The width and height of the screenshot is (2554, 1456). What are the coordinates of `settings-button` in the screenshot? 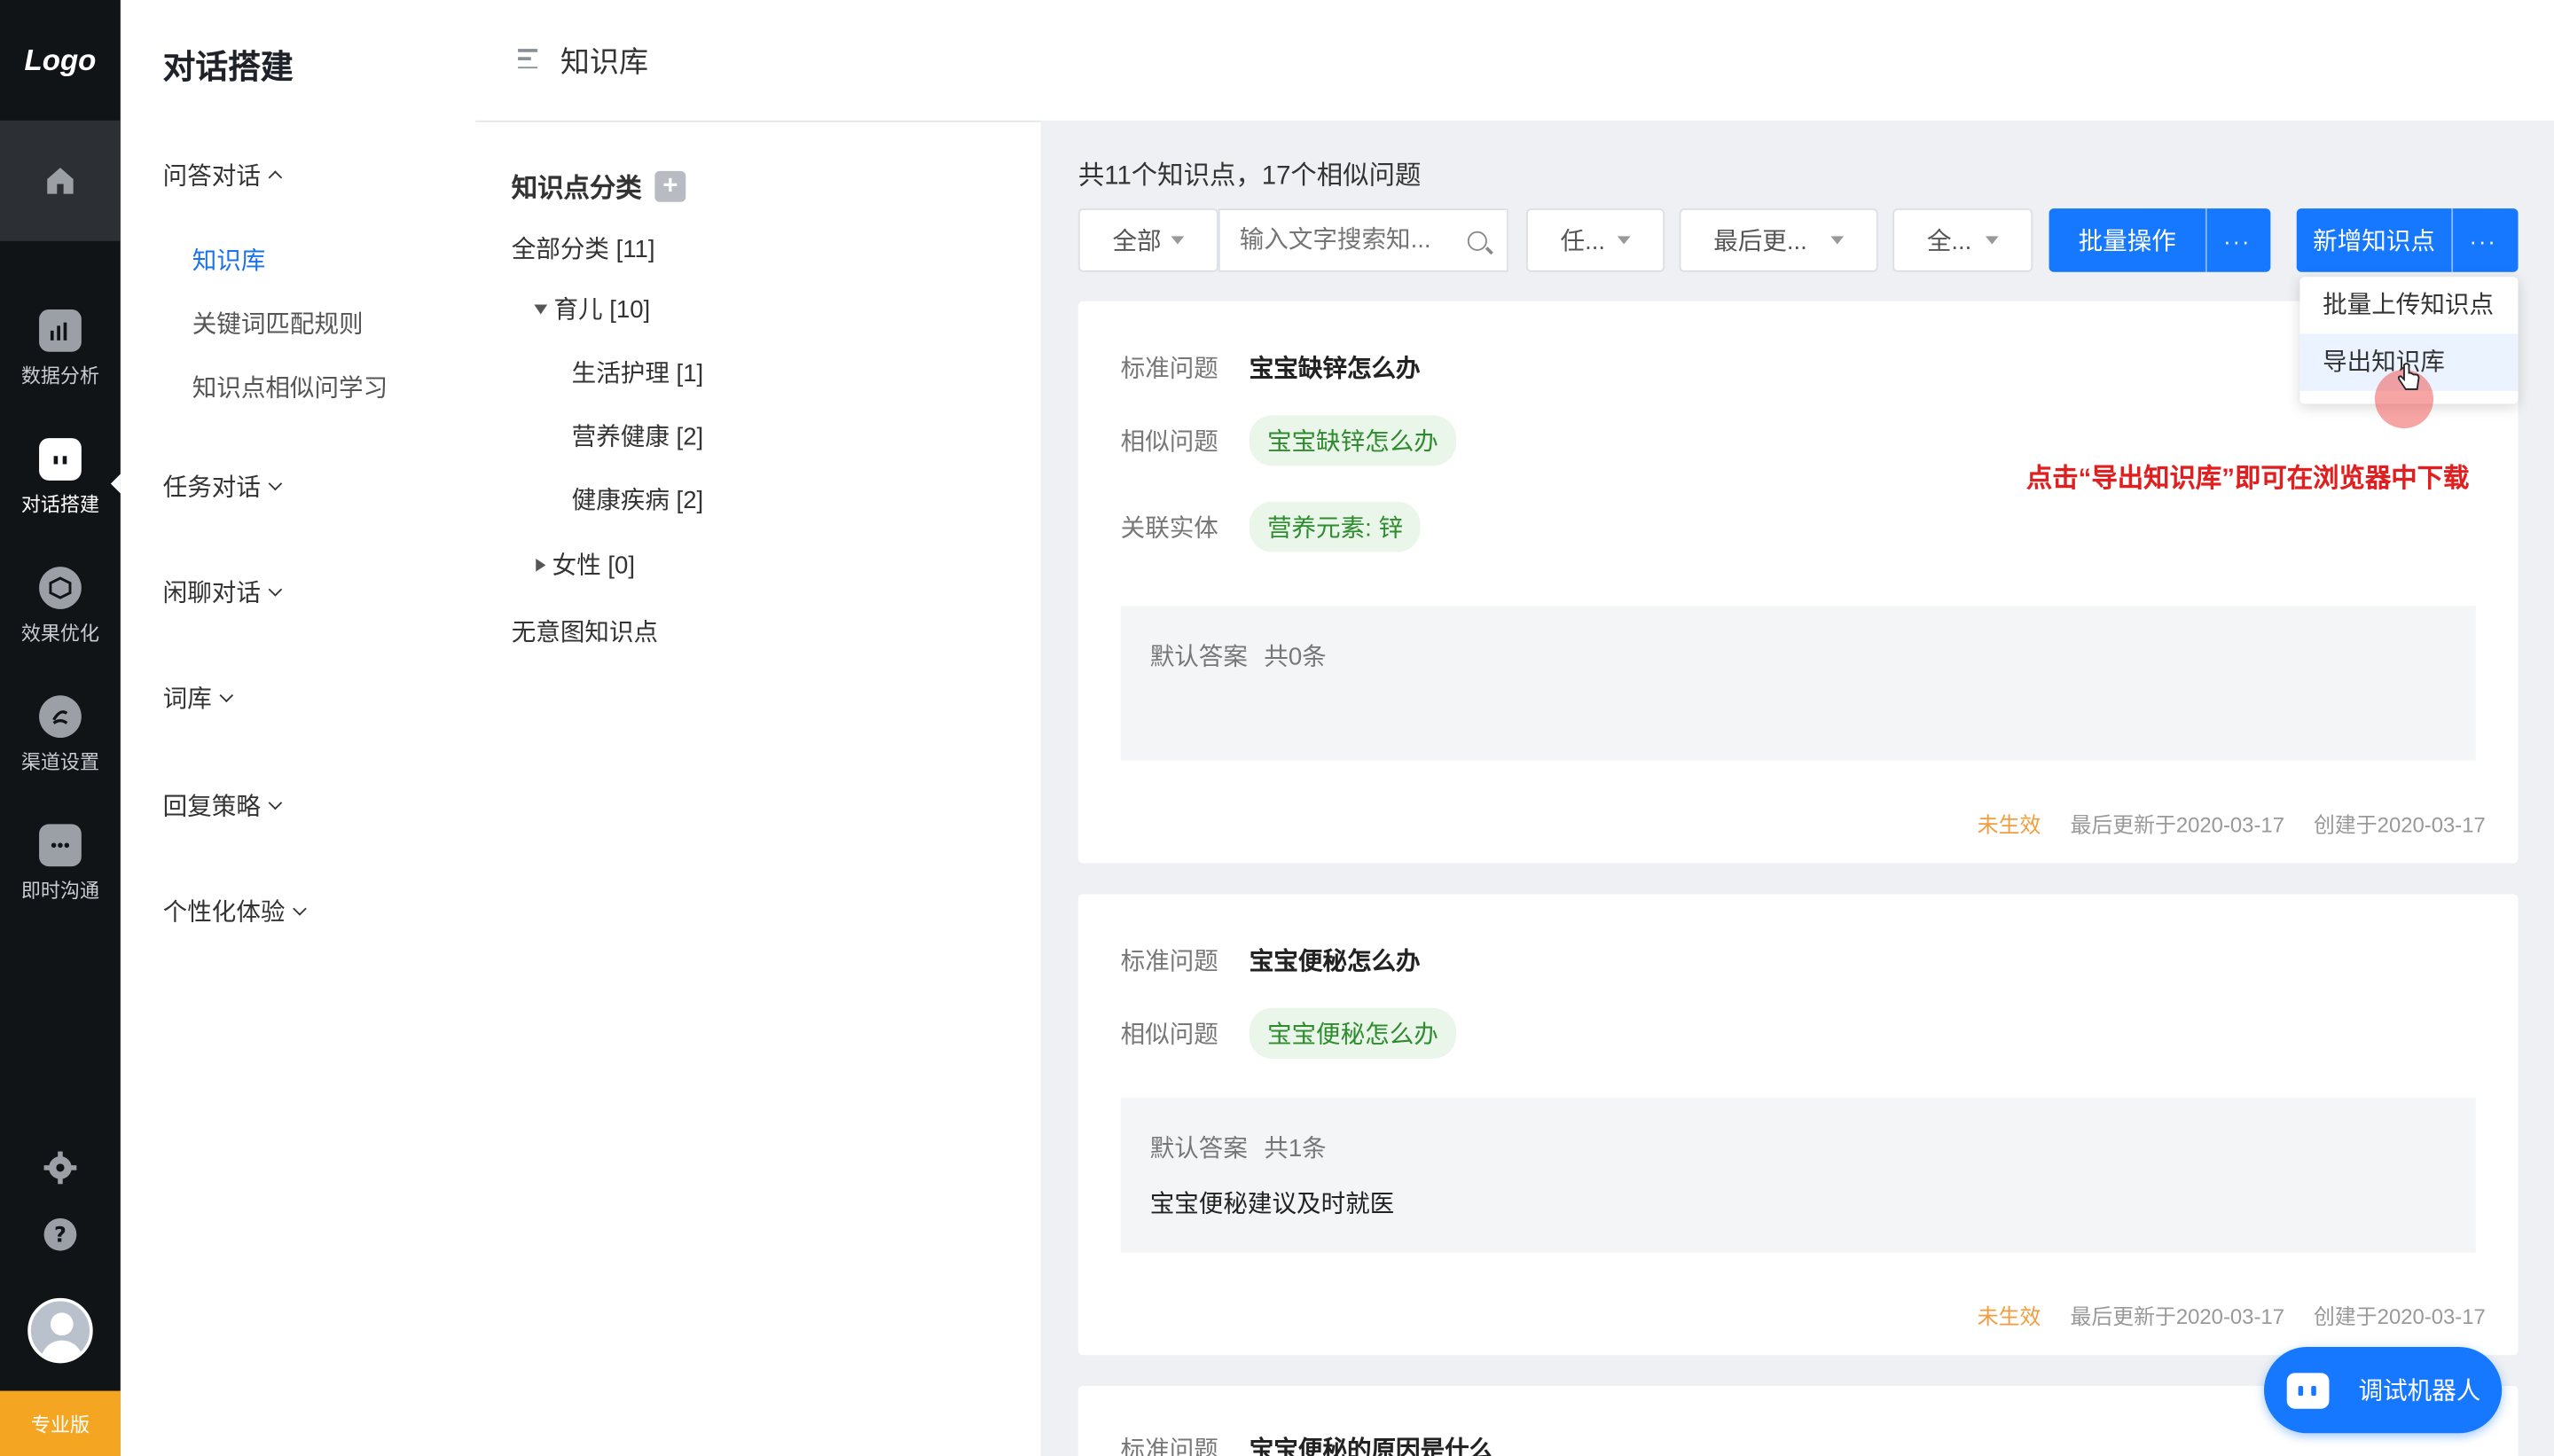 It's located at (60, 1168).